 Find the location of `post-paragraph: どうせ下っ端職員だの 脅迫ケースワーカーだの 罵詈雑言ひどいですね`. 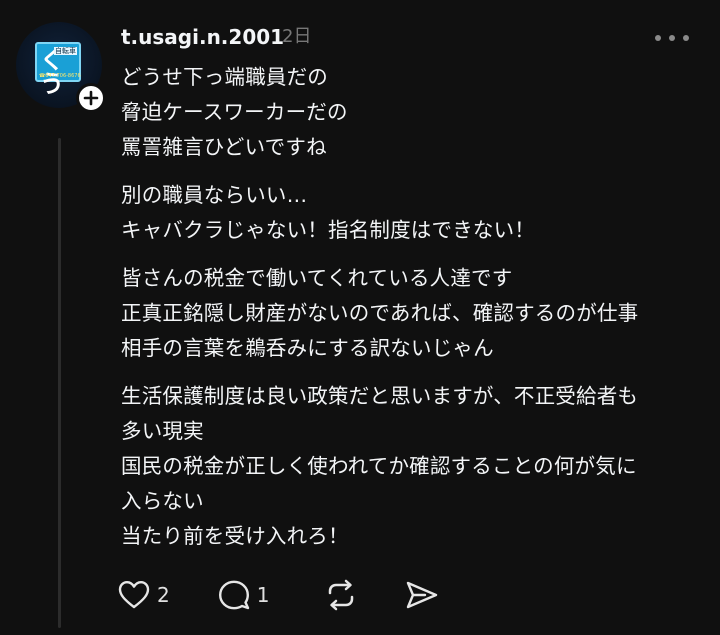

post-paragraph: どうせ下っ端職員だの 脅迫ケースワーカーだの 罵詈雑言ひどいですね is located at coordinates (416, 112).